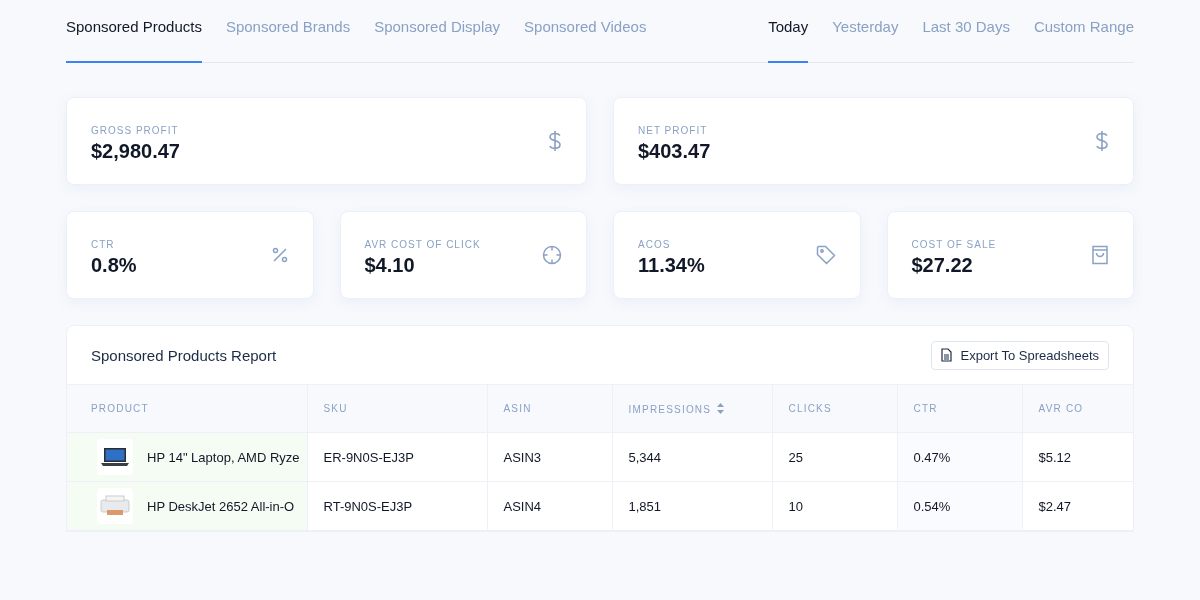 This screenshot has height=600, width=1200. What do you see at coordinates (552, 255) in the screenshot?
I see `crosshair-icon` at bounding box center [552, 255].